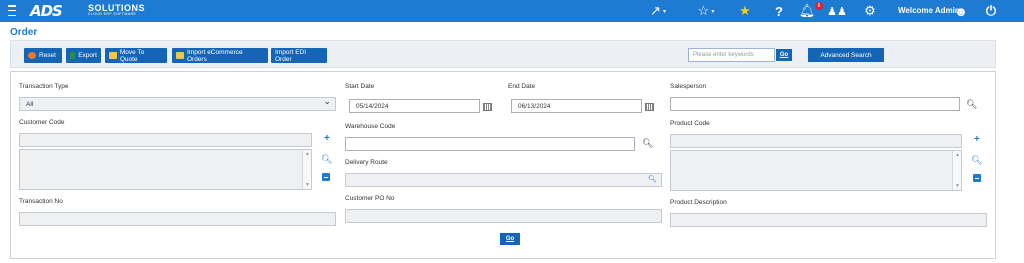 This screenshot has height=263, width=1024. I want to click on notification-badge: 6, so click(819, 6).